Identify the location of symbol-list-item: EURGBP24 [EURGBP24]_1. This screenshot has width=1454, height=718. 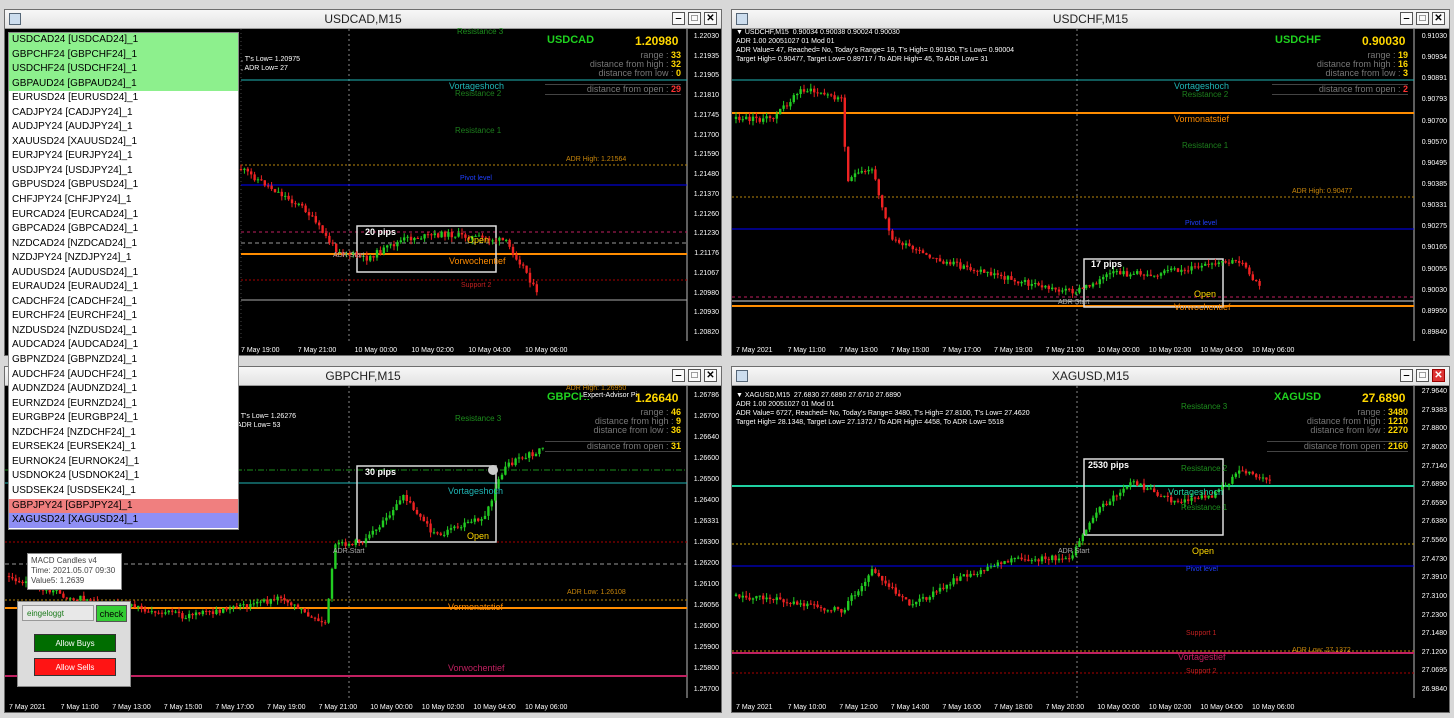
(123, 418).